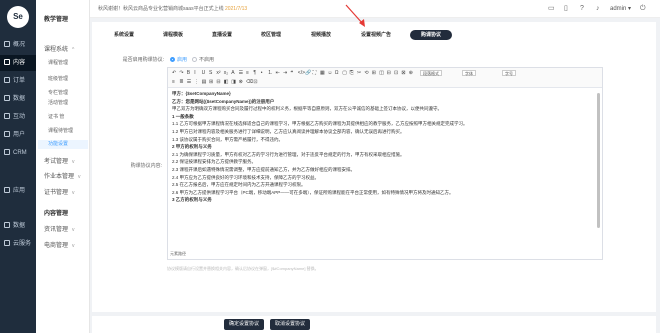 The width and height of the screenshot is (660, 333). What do you see at coordinates (188, 73) in the screenshot?
I see `toolbar-button: B` at bounding box center [188, 73].